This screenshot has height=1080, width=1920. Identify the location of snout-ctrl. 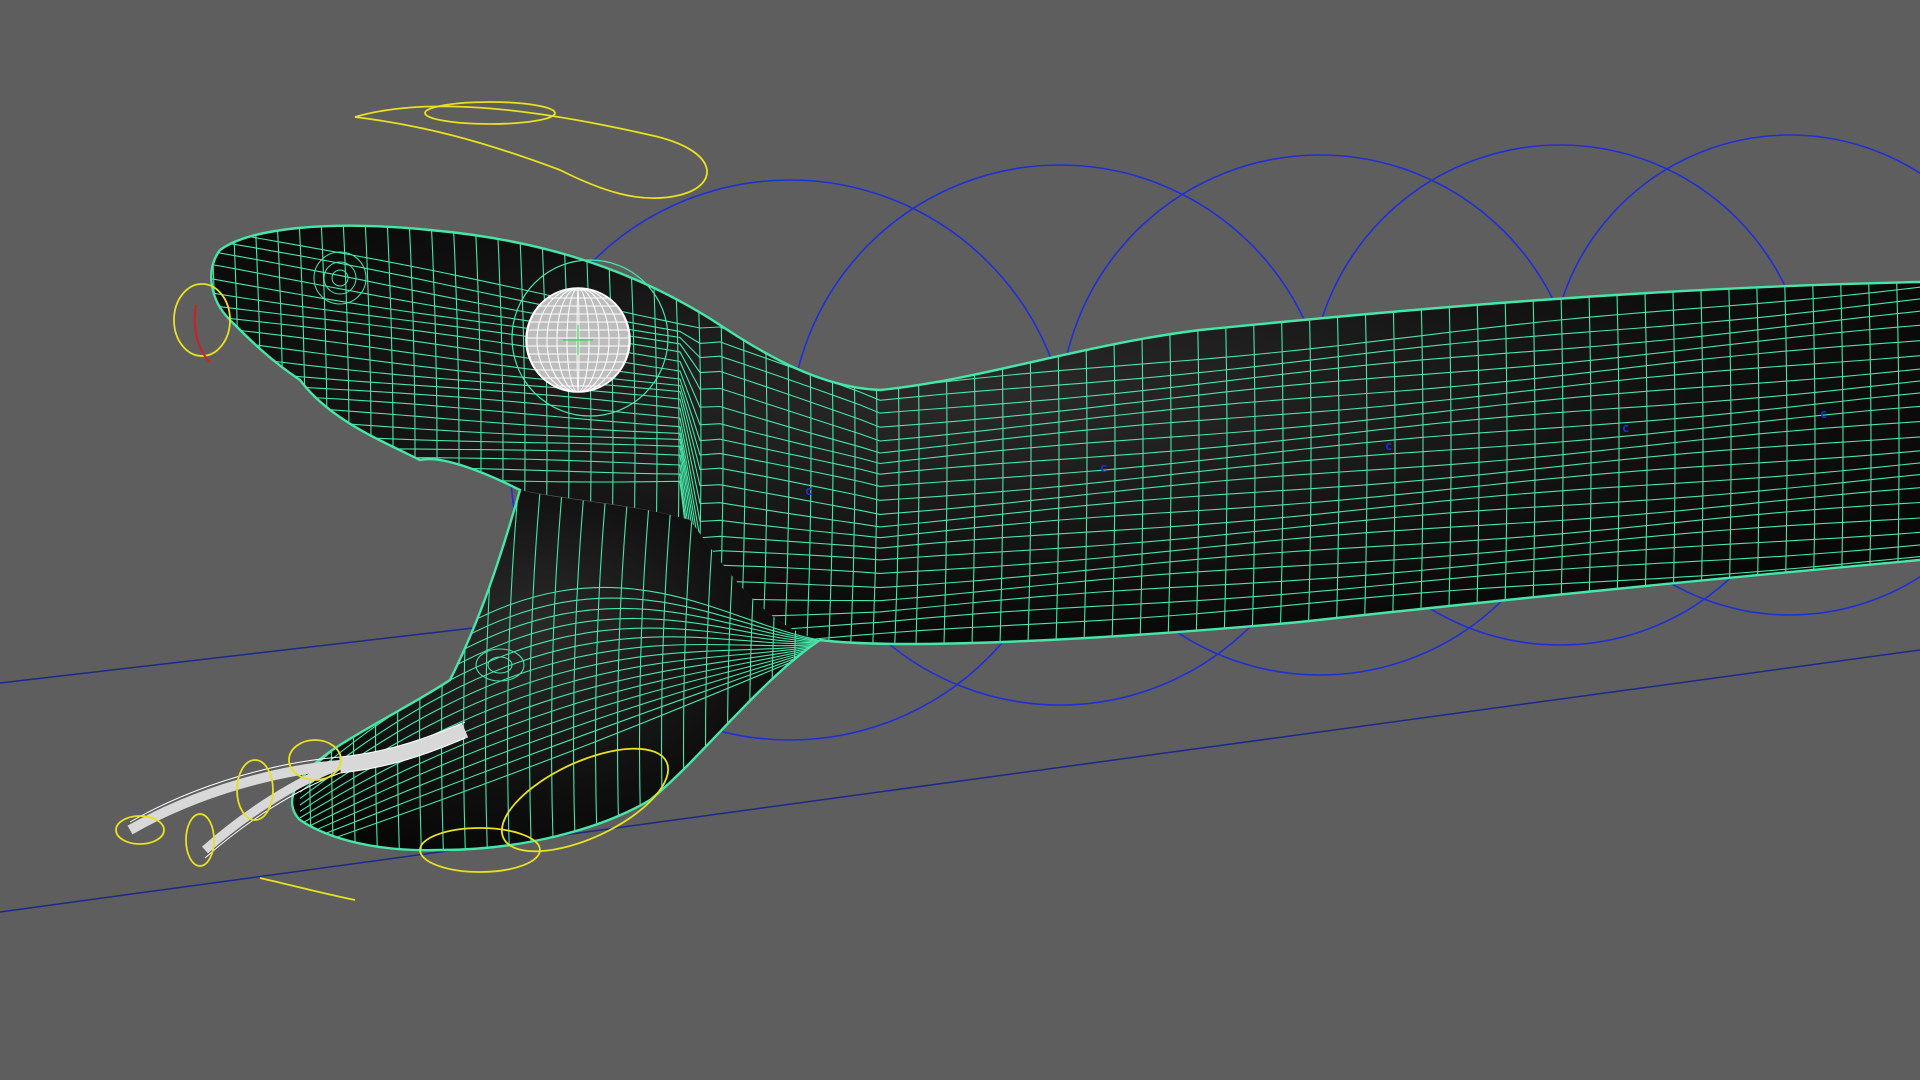
(202, 320).